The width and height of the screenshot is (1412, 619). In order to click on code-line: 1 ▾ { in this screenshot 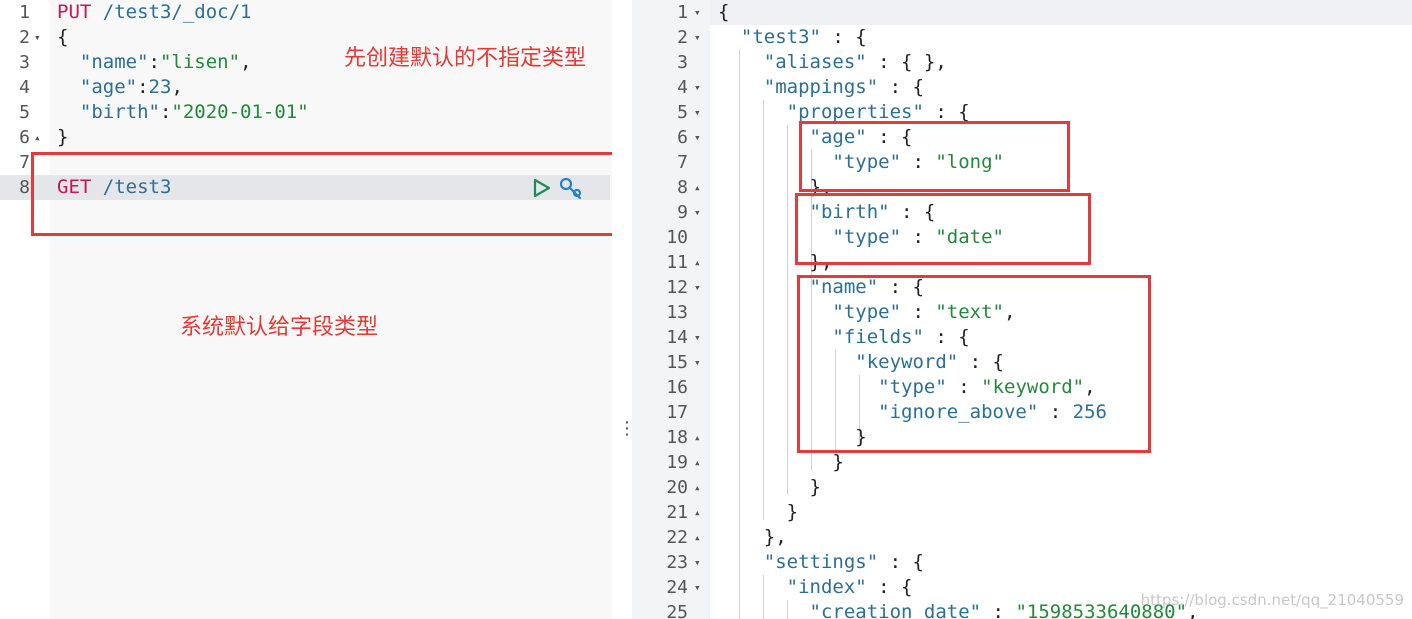, I will do `click(1022, 12)`.